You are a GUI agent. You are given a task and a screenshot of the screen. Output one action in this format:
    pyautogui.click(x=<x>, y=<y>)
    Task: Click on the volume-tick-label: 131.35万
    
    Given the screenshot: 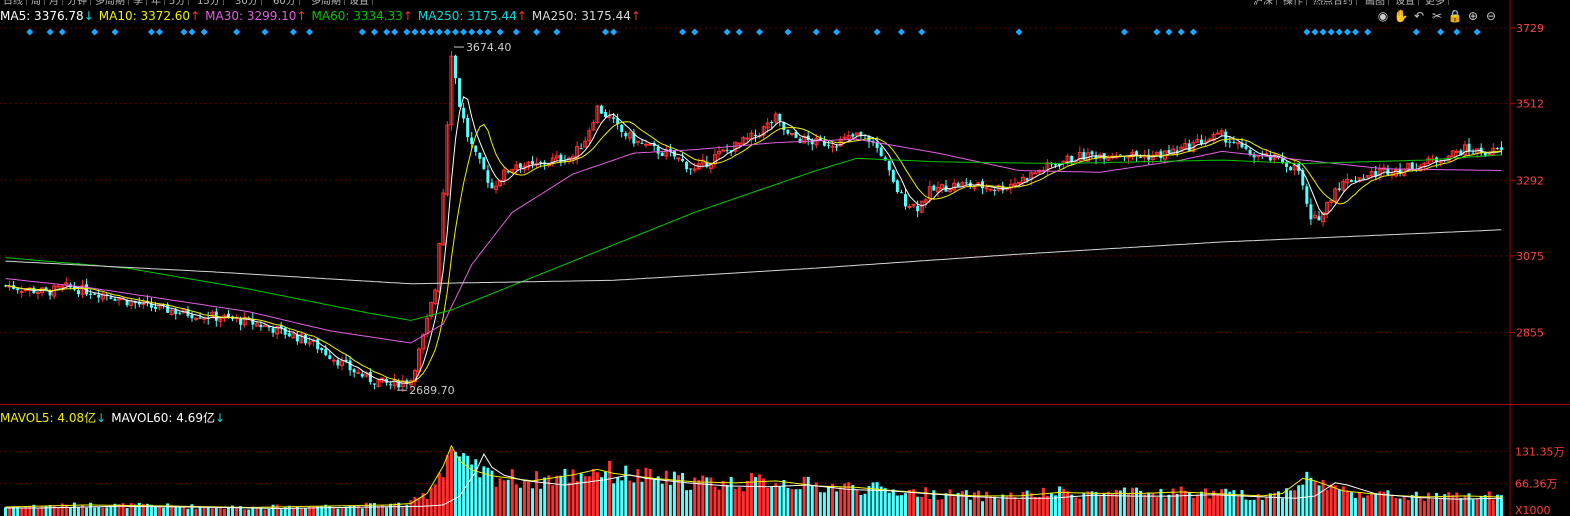 What is the action you would take?
    pyautogui.click(x=1540, y=451)
    